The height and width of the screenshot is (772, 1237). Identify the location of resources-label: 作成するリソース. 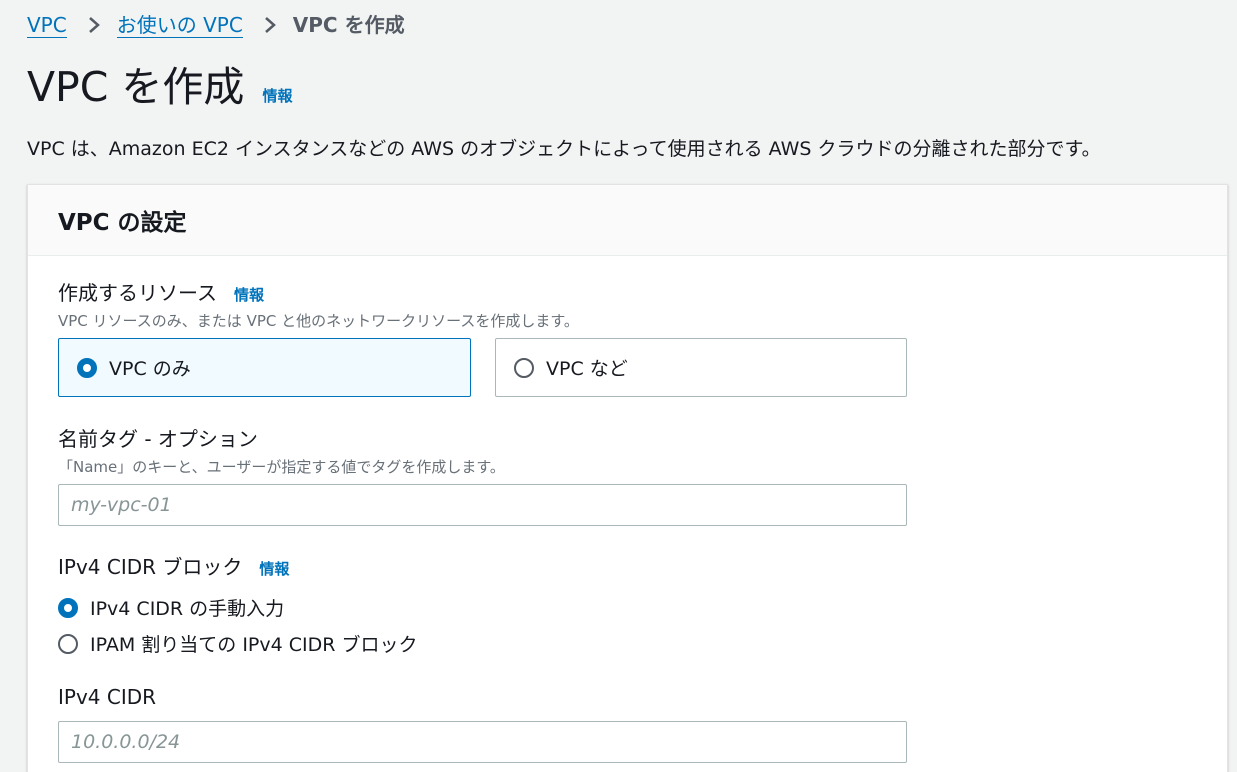
(137, 293).